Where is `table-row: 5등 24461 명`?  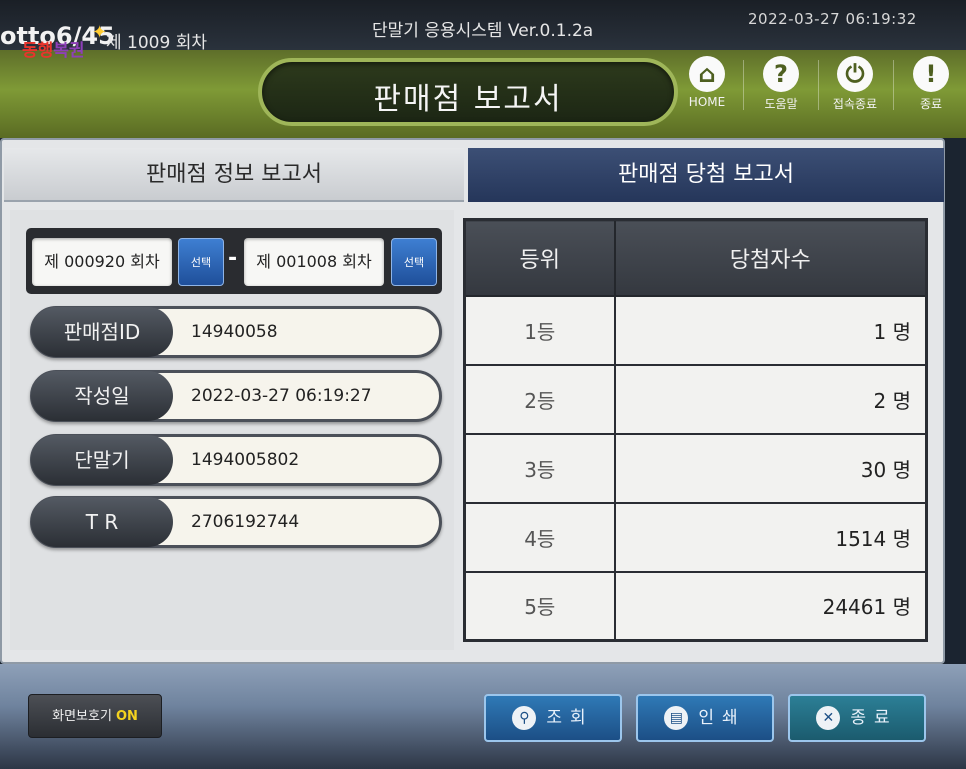
table-row: 5등 24461 명 is located at coordinates (695, 606).